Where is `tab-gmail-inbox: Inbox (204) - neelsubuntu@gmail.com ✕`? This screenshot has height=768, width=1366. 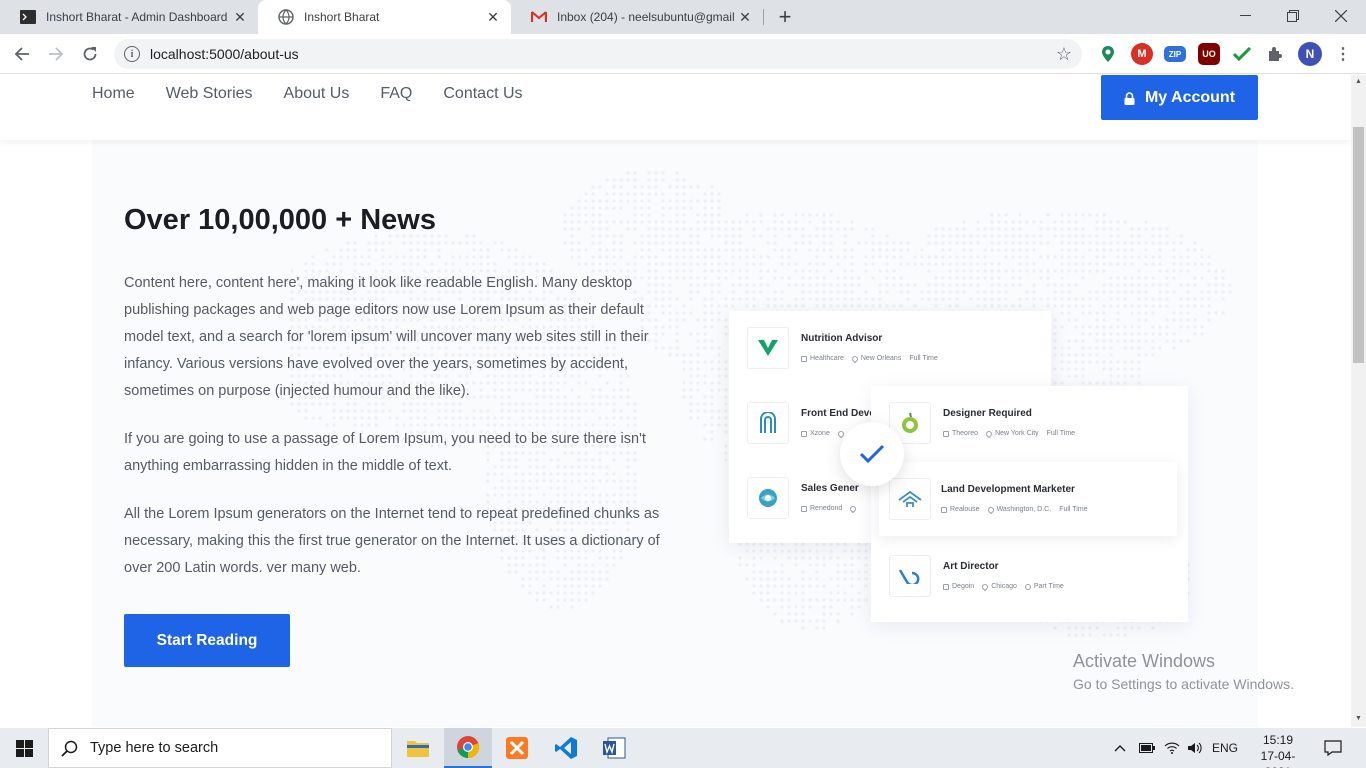
tab-gmail-inbox: Inbox (204) - neelsubuntu@gmail.com ✕ is located at coordinates (637, 17).